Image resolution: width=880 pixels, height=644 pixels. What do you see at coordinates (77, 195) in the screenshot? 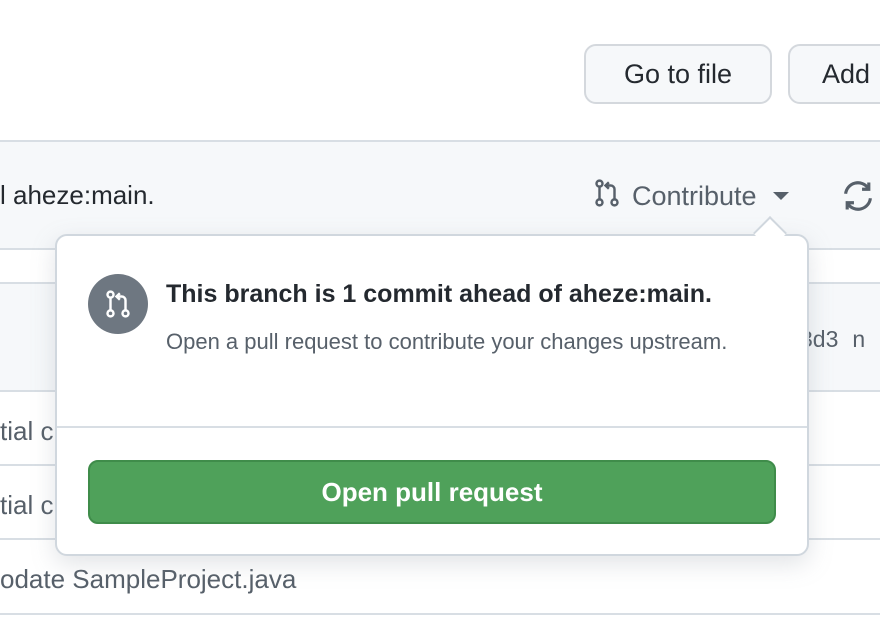
I see `branch-status-text: l aheze:main.` at bounding box center [77, 195].